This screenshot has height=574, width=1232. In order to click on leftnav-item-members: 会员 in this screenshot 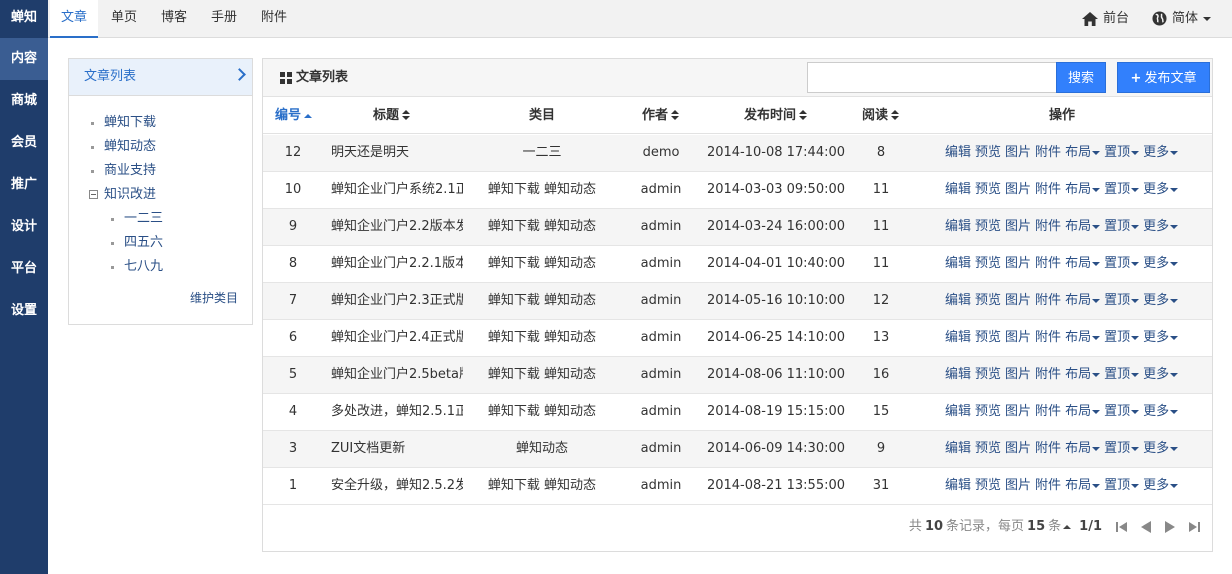, I will do `click(24, 143)`.